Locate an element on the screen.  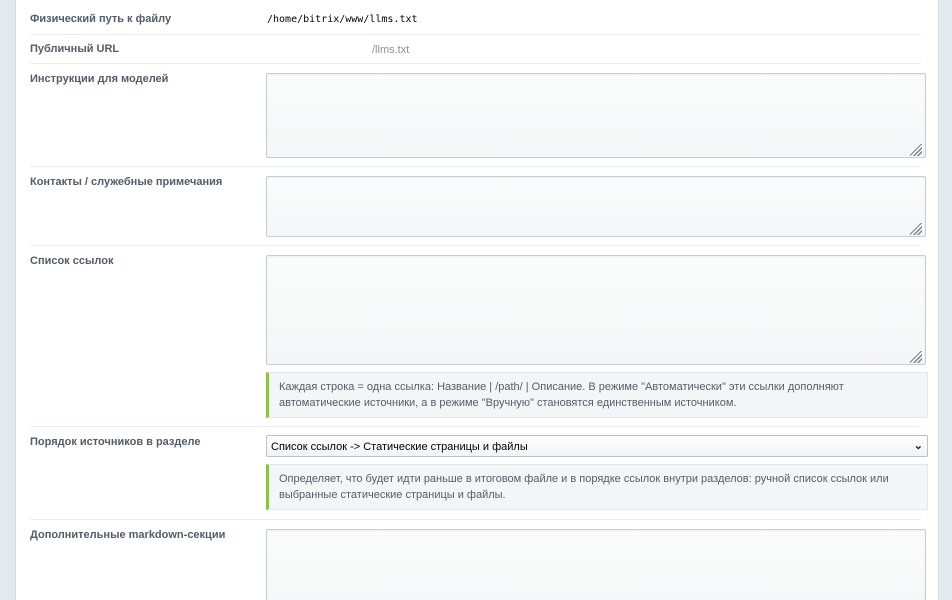
file-path-value: /home/bitrix/www/llms.txt is located at coordinates (342, 19).